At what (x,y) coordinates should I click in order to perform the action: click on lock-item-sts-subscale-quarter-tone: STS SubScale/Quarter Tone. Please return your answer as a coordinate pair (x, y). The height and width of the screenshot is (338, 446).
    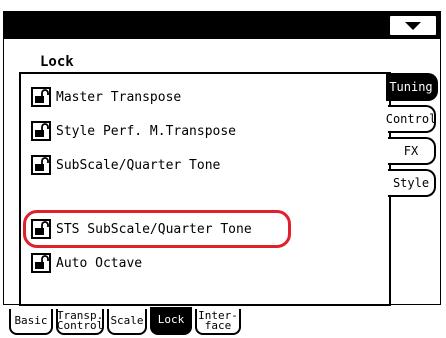
    Looking at the image, I should click on (141, 229).